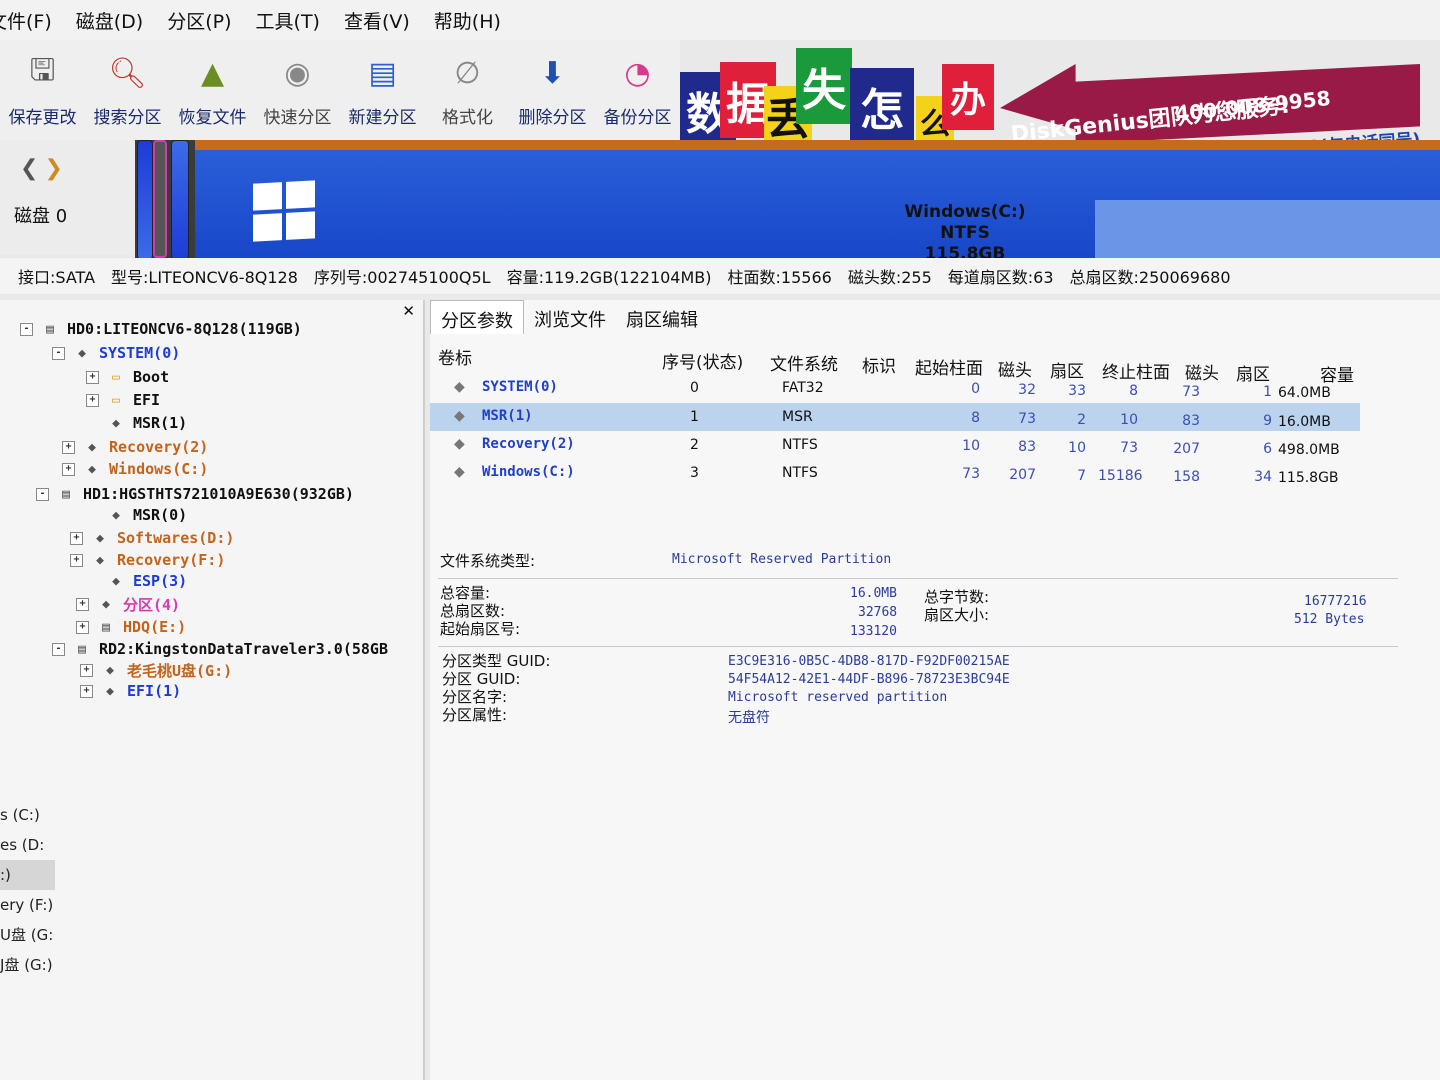 The width and height of the screenshot is (1440, 1080). I want to click on menu-tools: 工具(T), so click(288, 20).